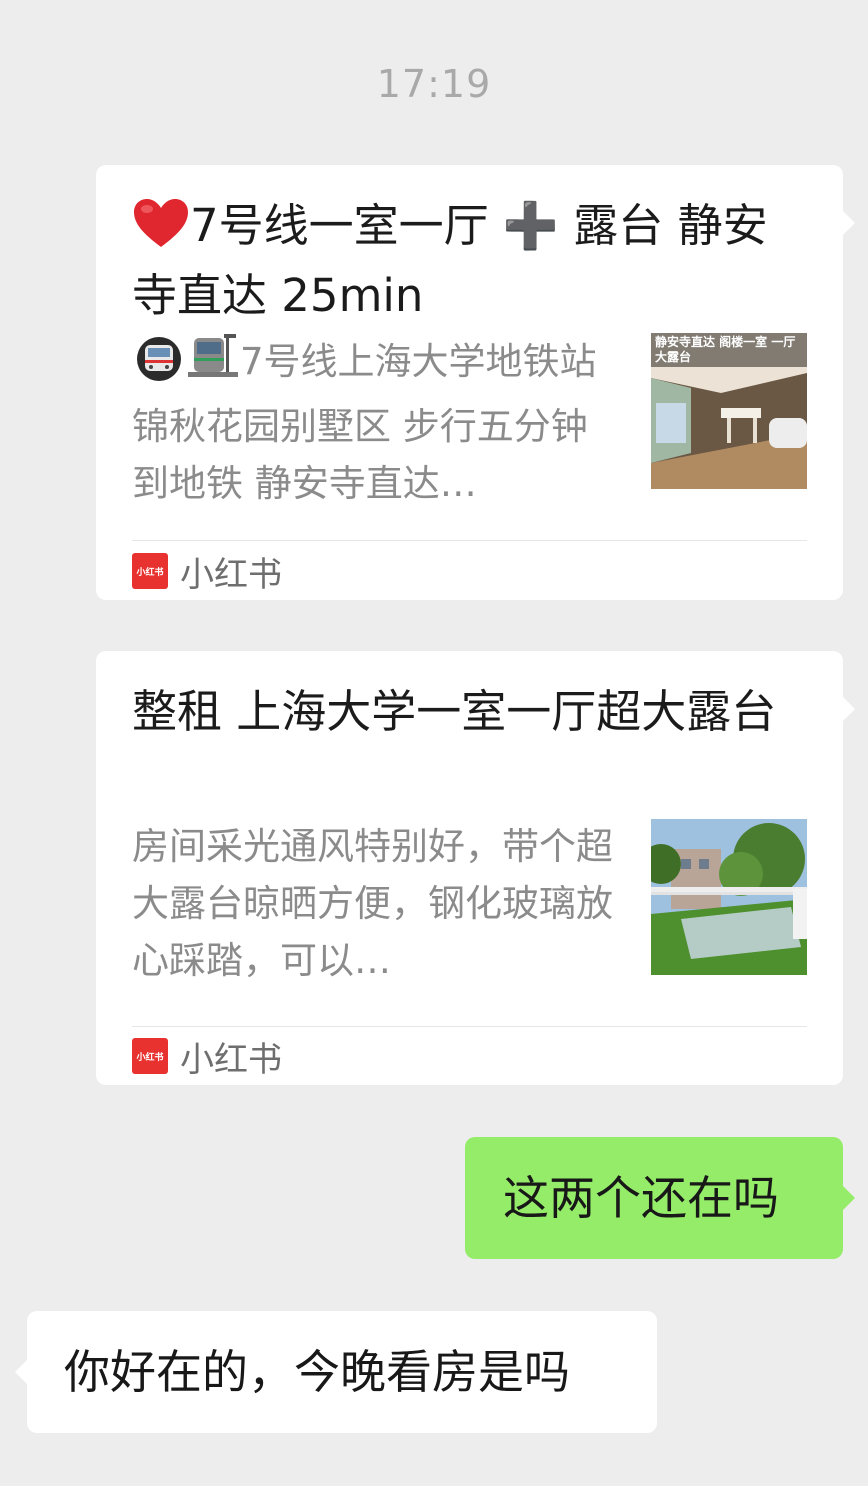 This screenshot has width=868, height=1486. What do you see at coordinates (725, 349) in the screenshot?
I see `thumbnail-caption: 静安寺直达 阁楼一室 一厅 大露台` at bounding box center [725, 349].